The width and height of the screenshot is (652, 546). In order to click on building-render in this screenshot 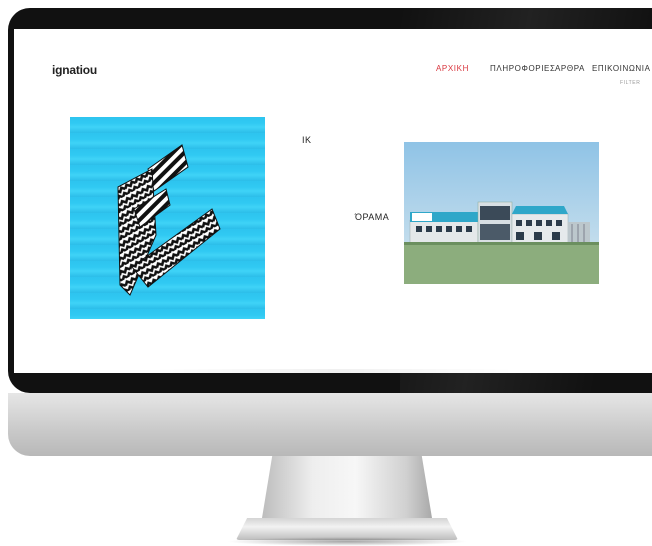, I will do `click(501, 213)`.